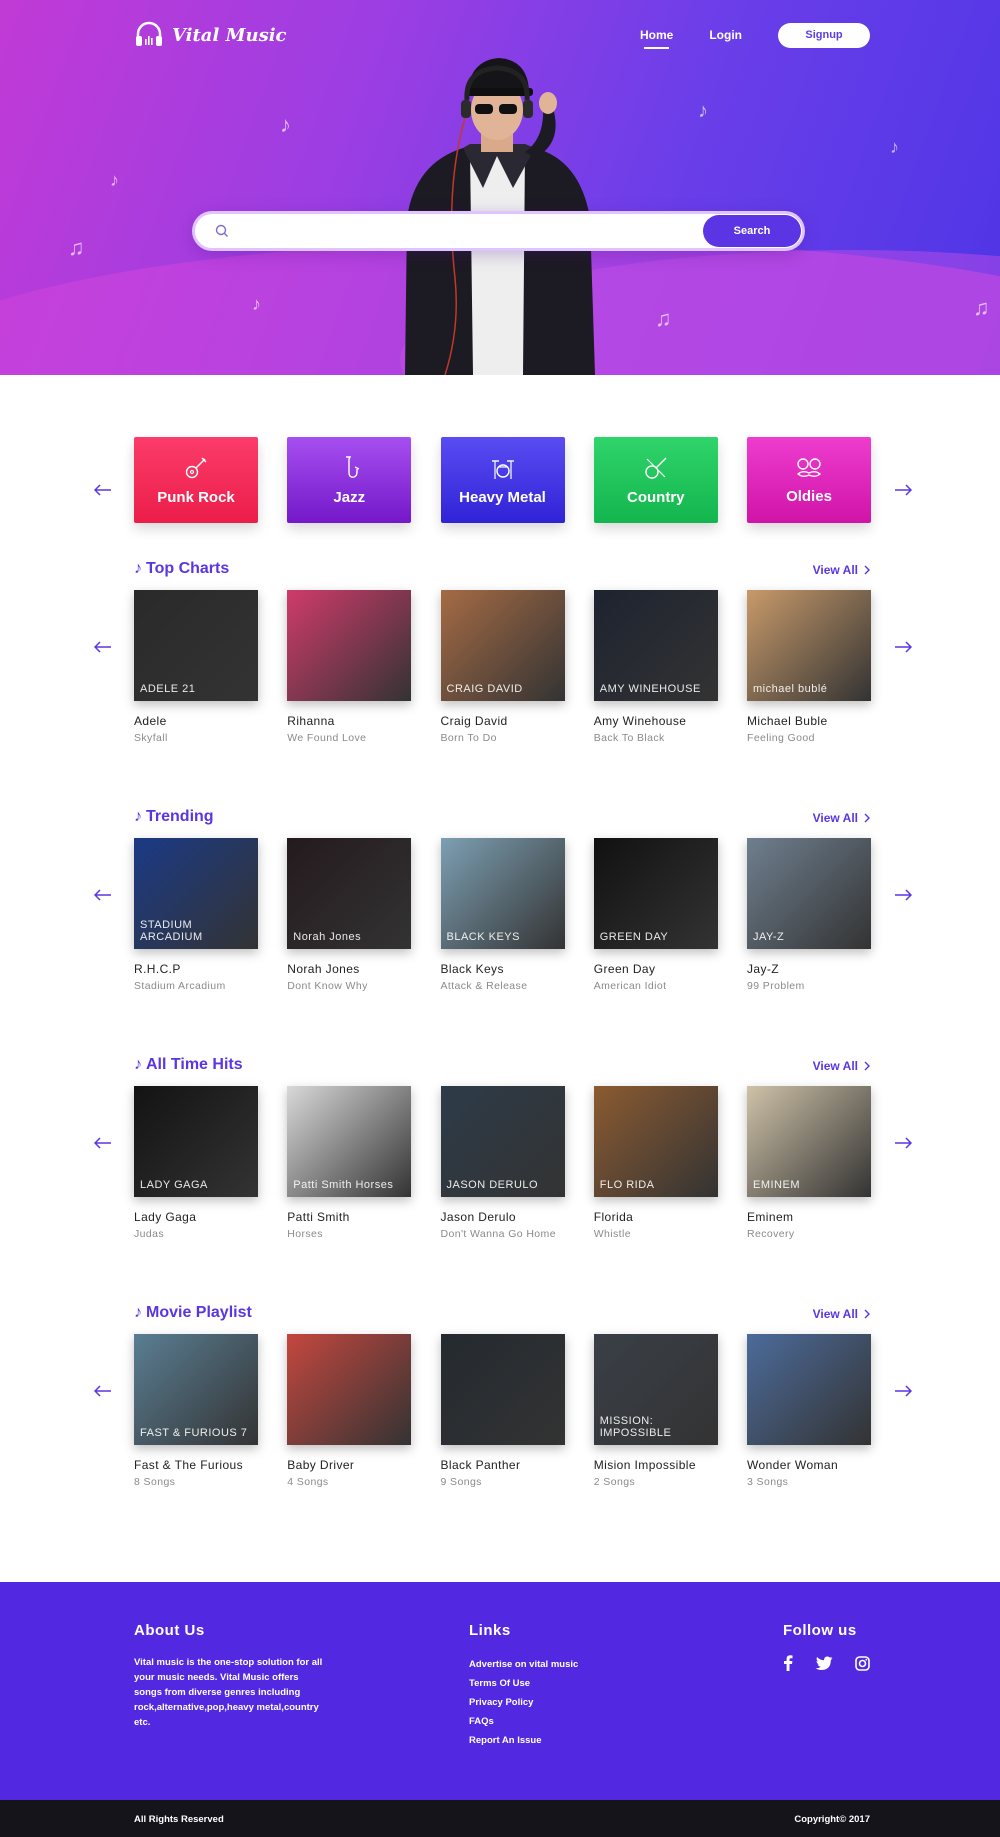  What do you see at coordinates (655, 893) in the screenshot?
I see `album-cover: GREEN DAY` at bounding box center [655, 893].